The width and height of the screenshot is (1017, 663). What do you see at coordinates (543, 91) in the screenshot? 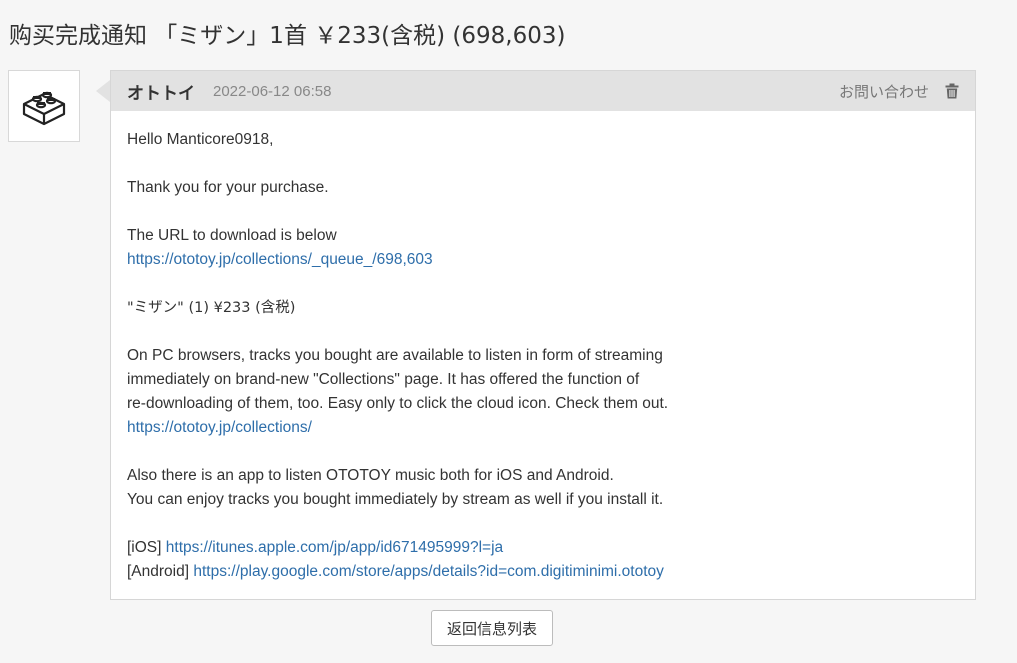
I see `message-header: オトトイ 2022-06-12 06:58 お問い合わせ` at bounding box center [543, 91].